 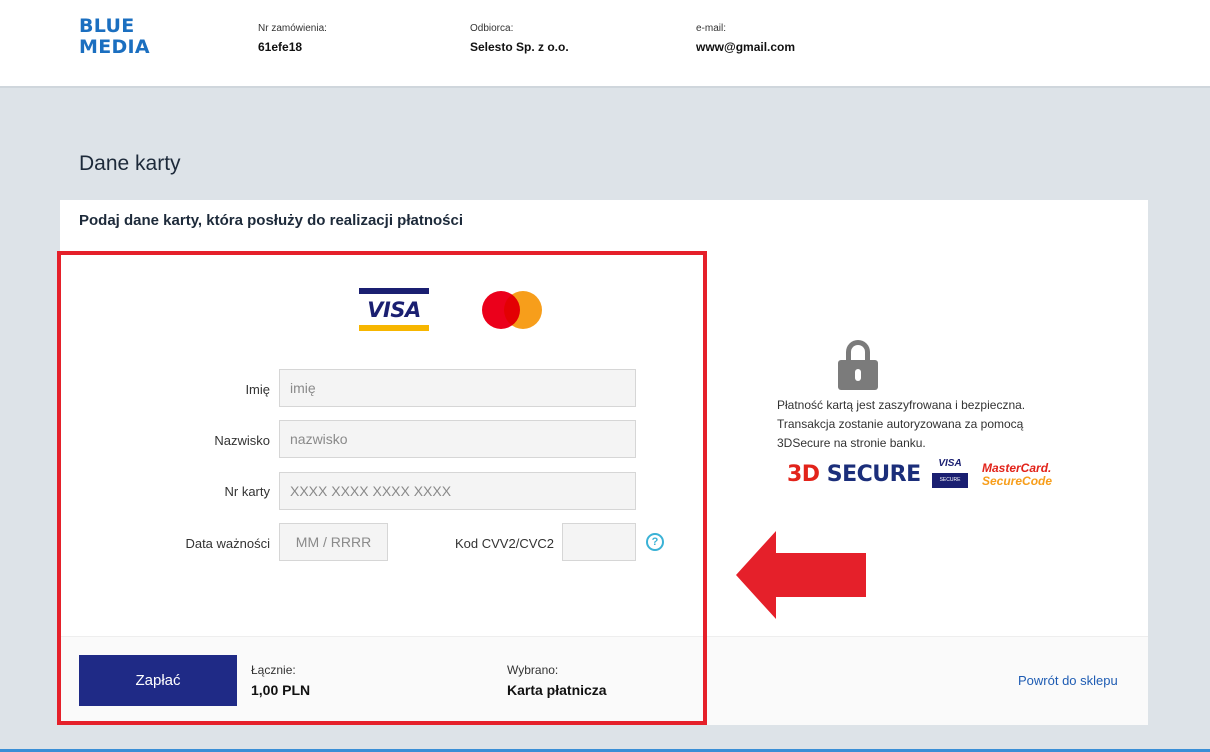 What do you see at coordinates (851, 443) in the screenshot?
I see `security-line-3: 3DSecure na stronie banku.` at bounding box center [851, 443].